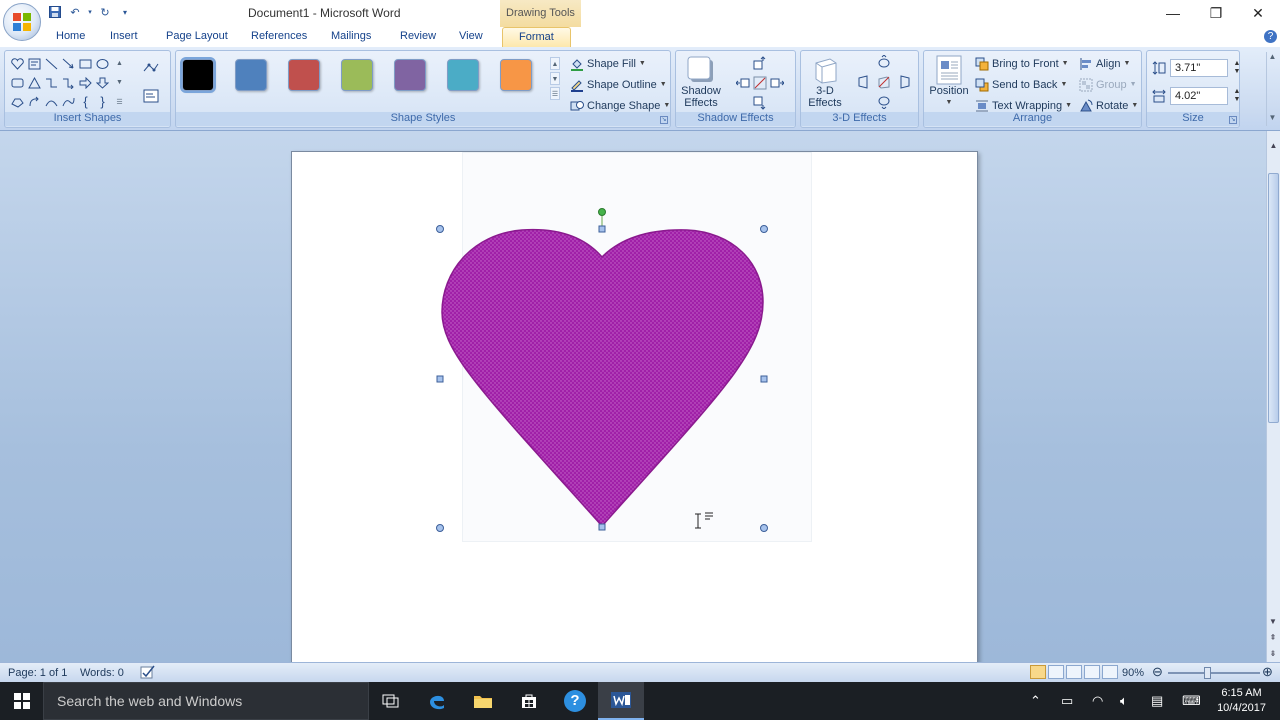 The image size is (1280, 720). Describe the element at coordinates (1273, 298) in the screenshot. I see `scrollbar-thumb` at that location.